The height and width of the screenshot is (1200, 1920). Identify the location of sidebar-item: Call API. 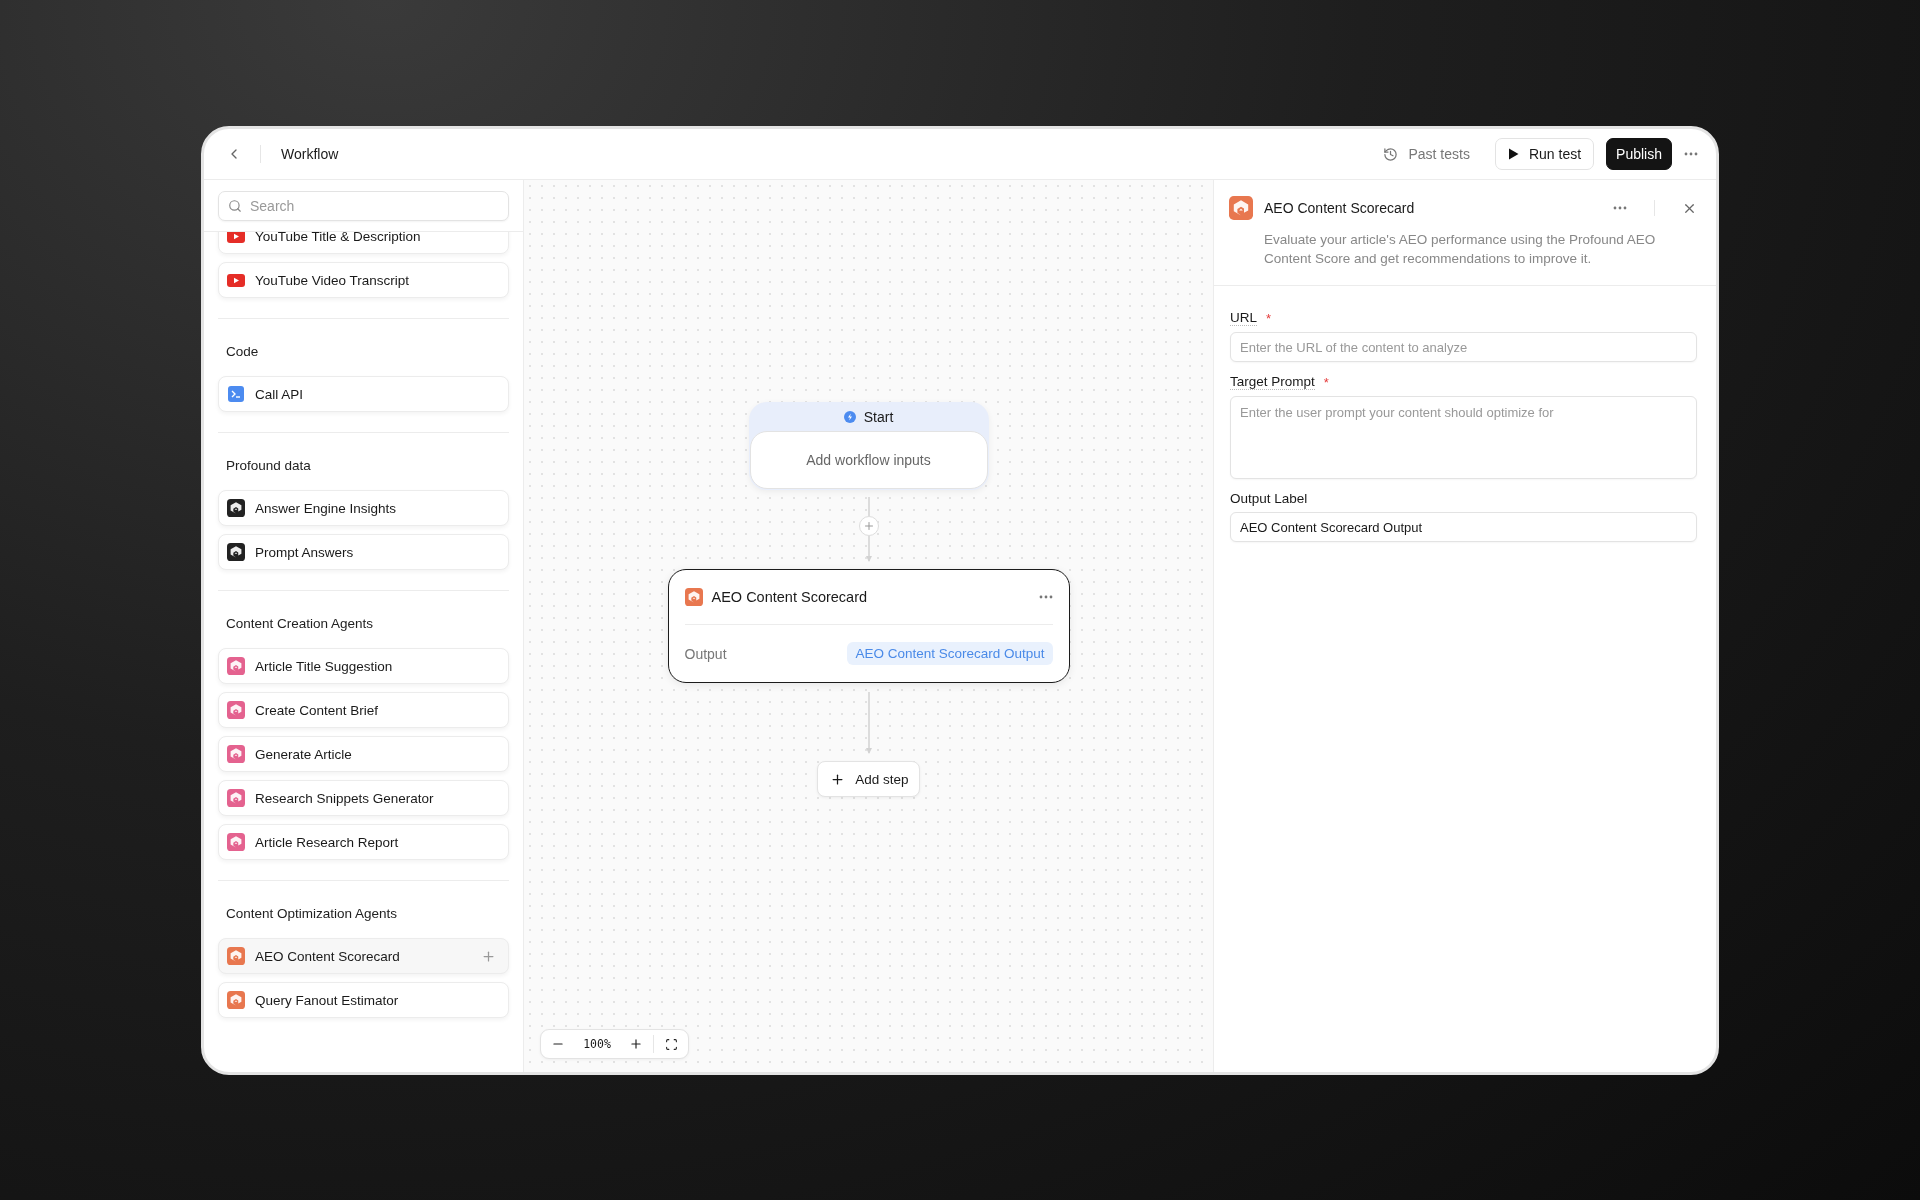
(363, 394).